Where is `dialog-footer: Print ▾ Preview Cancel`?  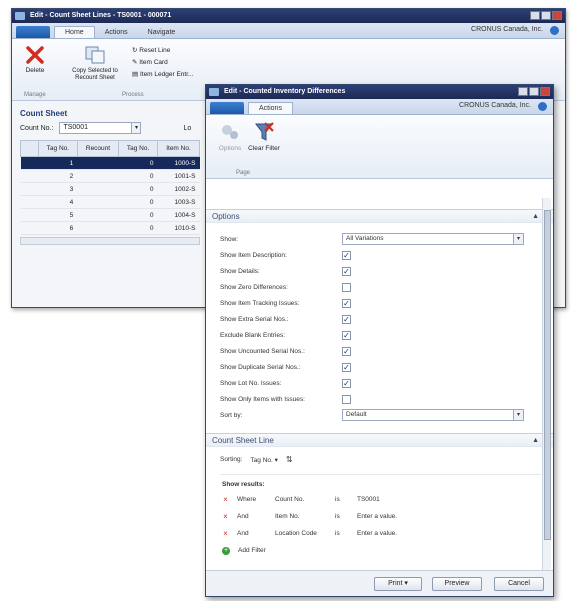 dialog-footer: Print ▾ Preview Cancel is located at coordinates (379, 583).